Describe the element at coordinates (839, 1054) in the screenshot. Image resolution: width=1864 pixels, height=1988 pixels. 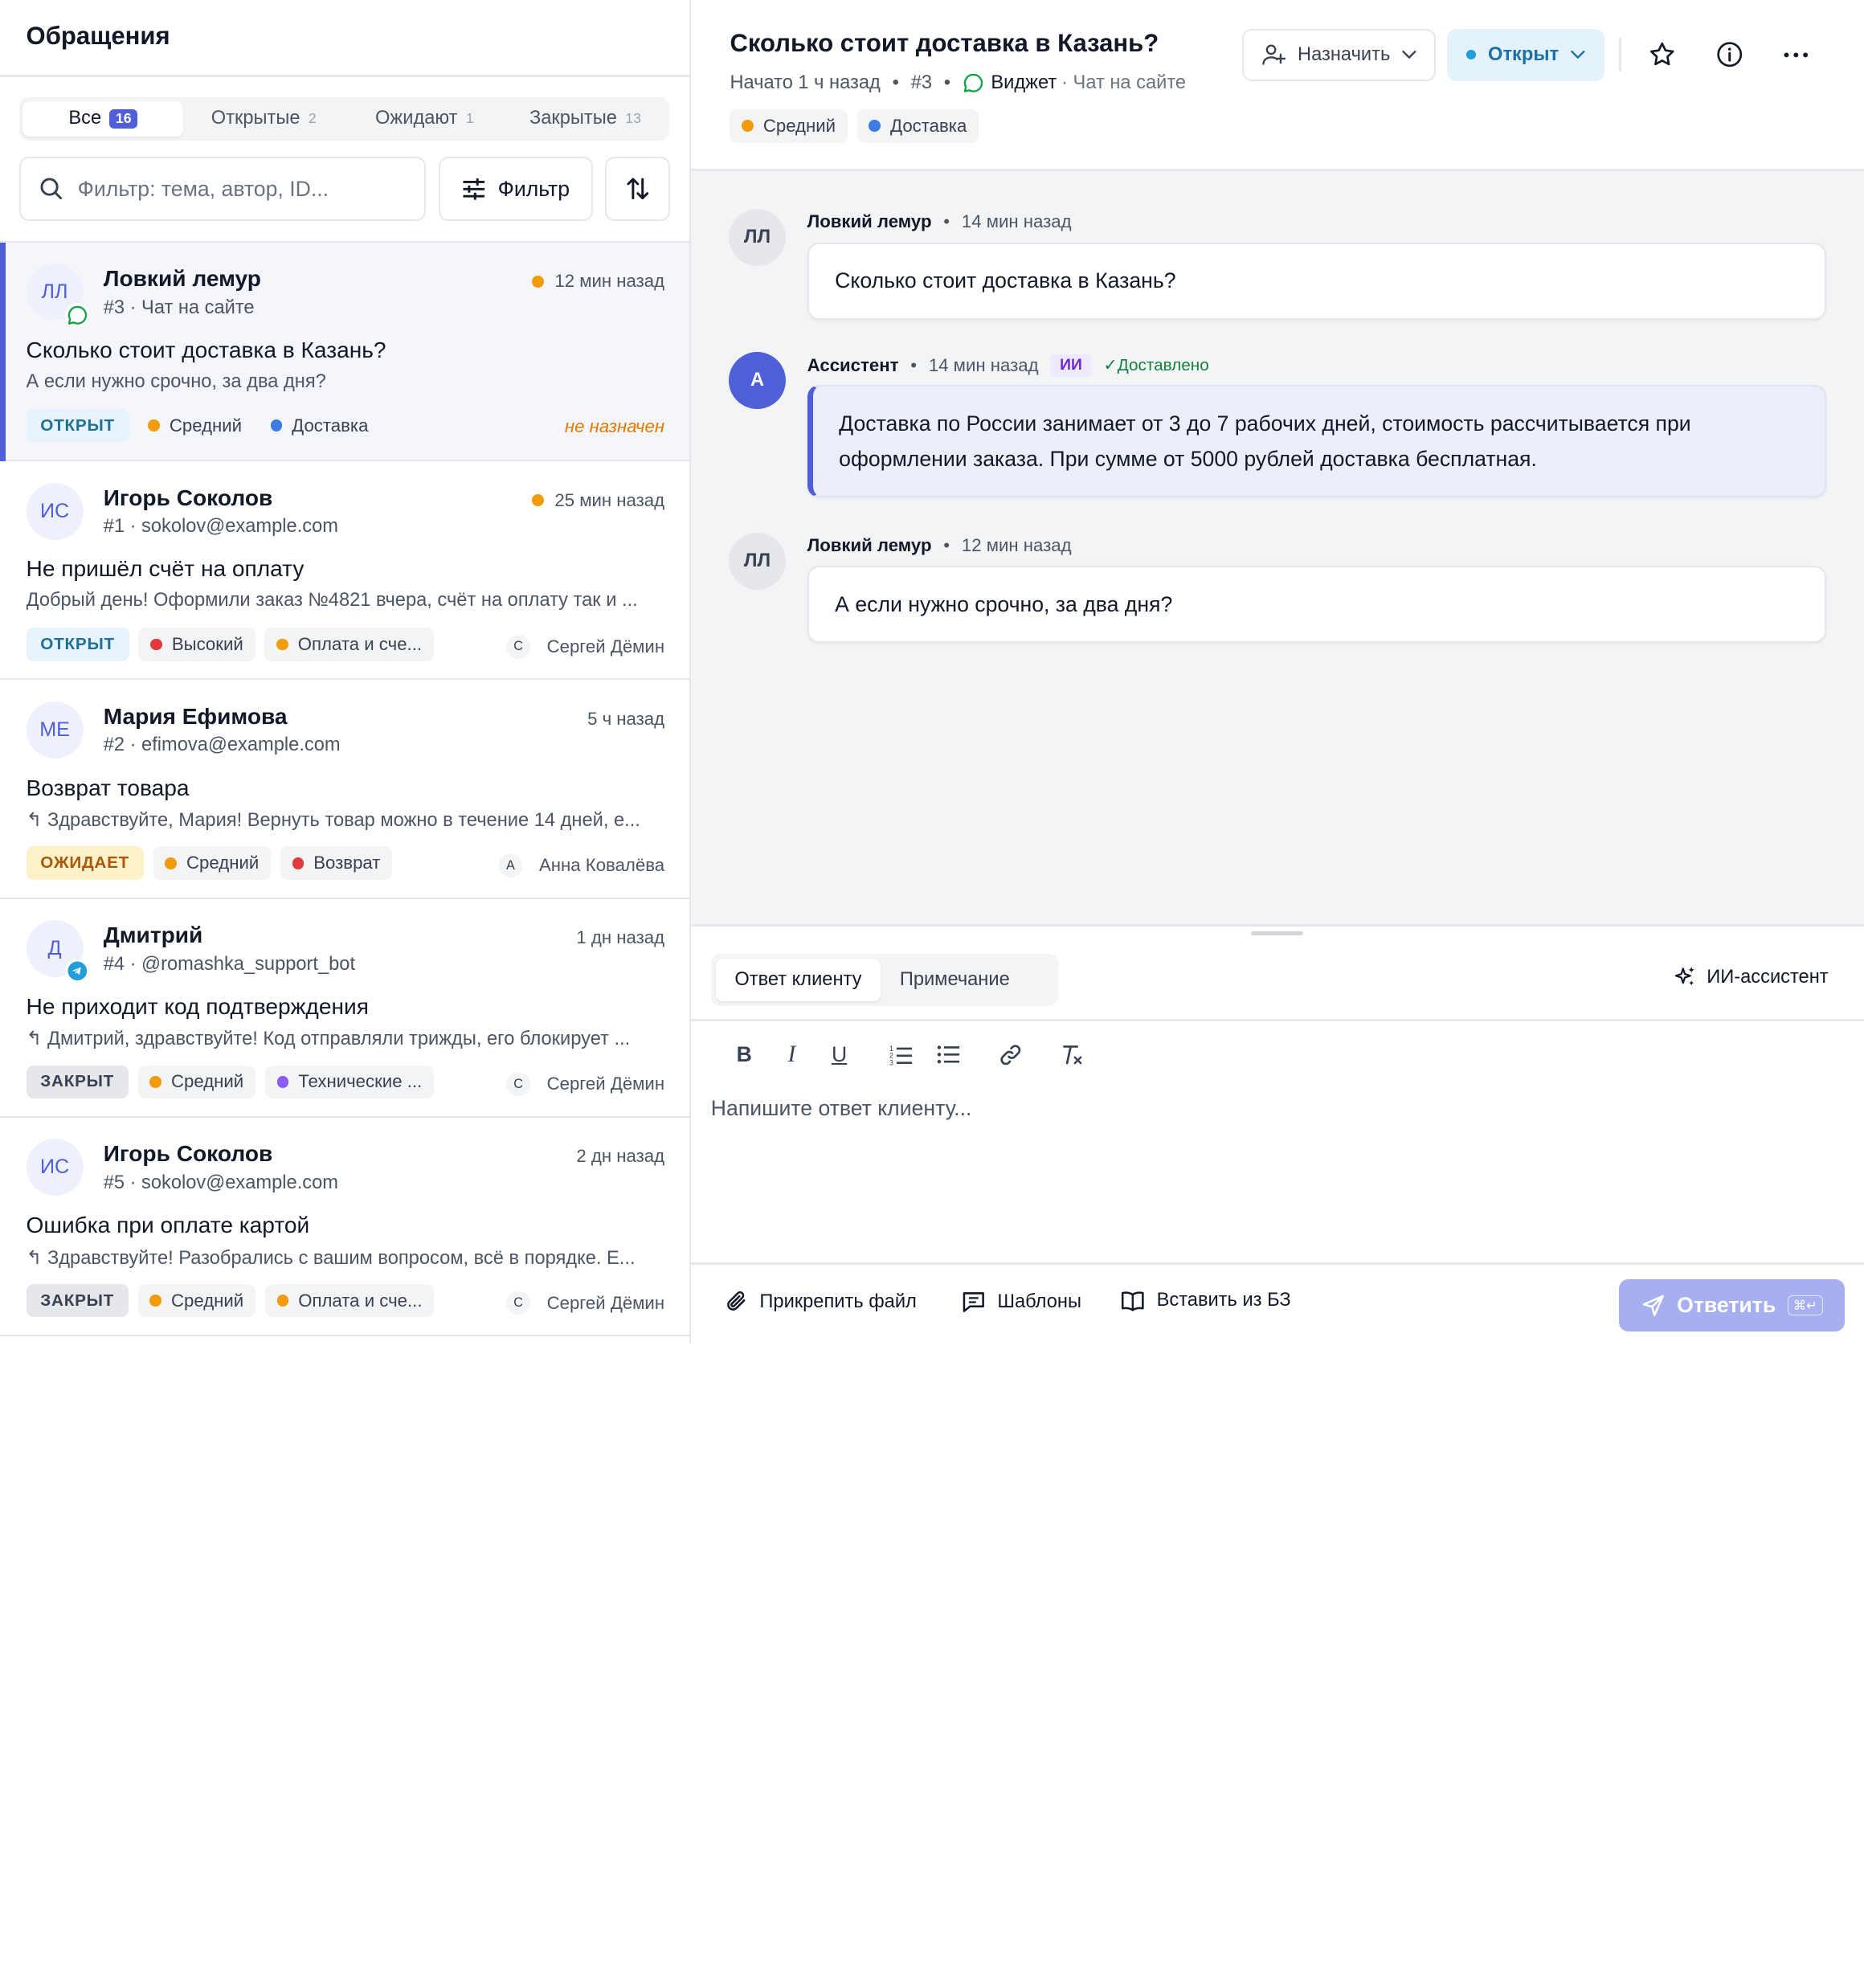
I see `underline-icon: U` at that location.